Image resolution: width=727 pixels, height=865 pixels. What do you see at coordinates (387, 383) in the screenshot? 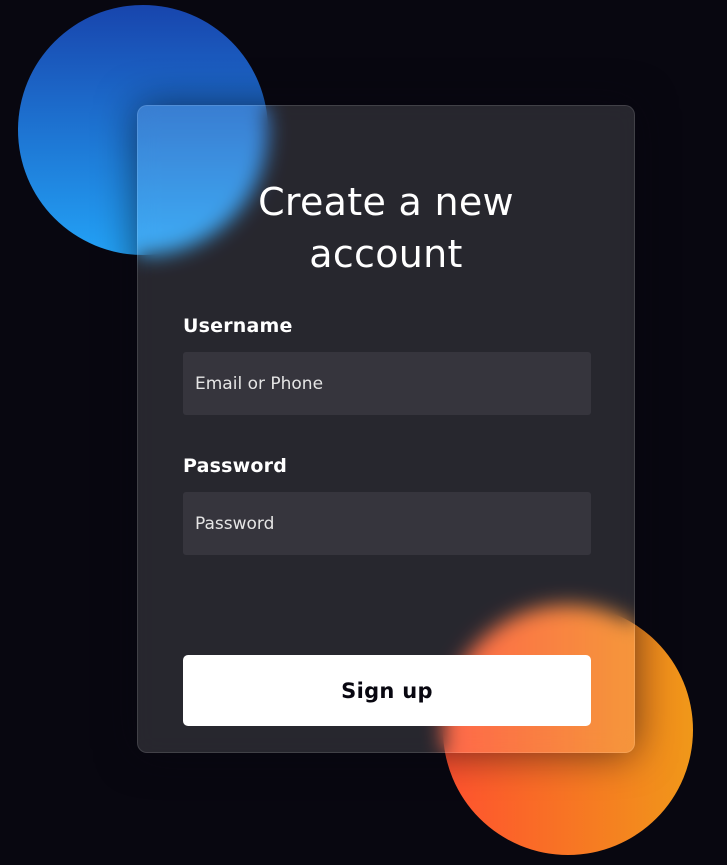
I see `username-input` at bounding box center [387, 383].